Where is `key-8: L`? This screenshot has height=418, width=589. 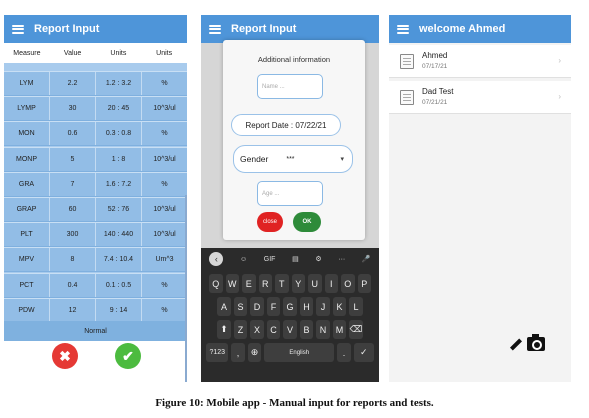 key-8: L is located at coordinates (356, 306).